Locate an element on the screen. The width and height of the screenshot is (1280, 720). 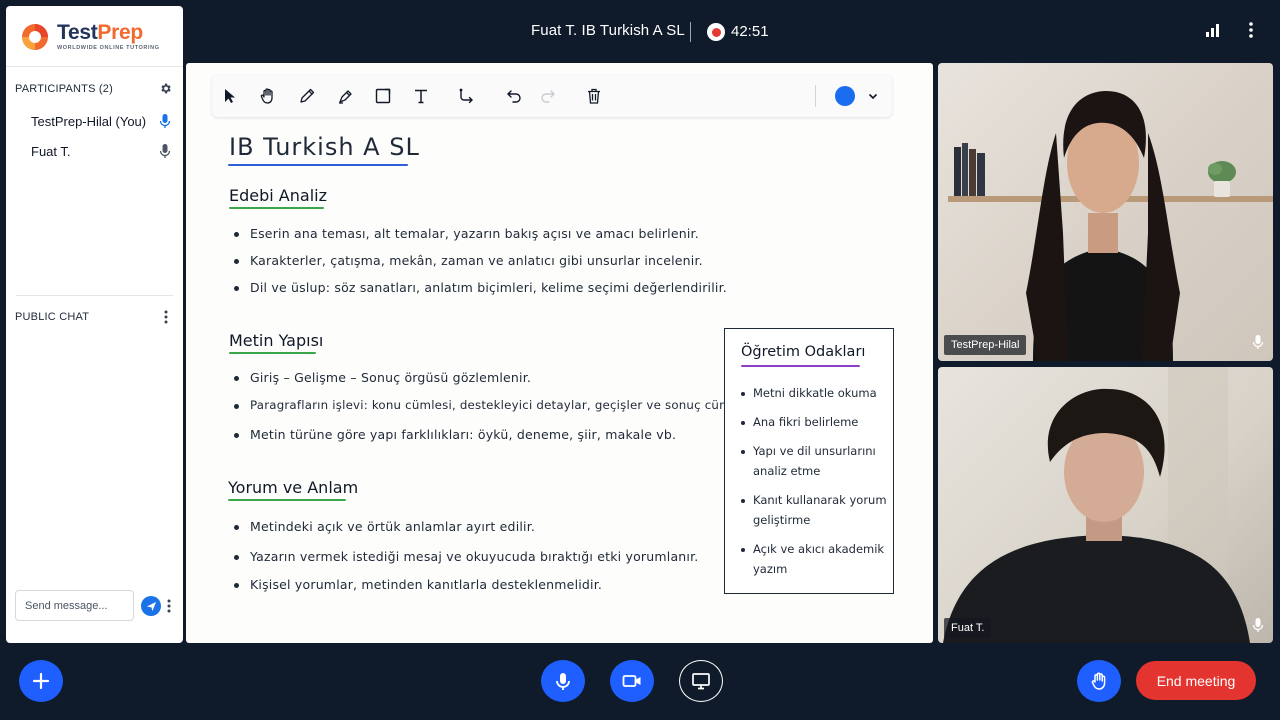
participants-title: PARTICIPANTS (2) is located at coordinates (64, 89).